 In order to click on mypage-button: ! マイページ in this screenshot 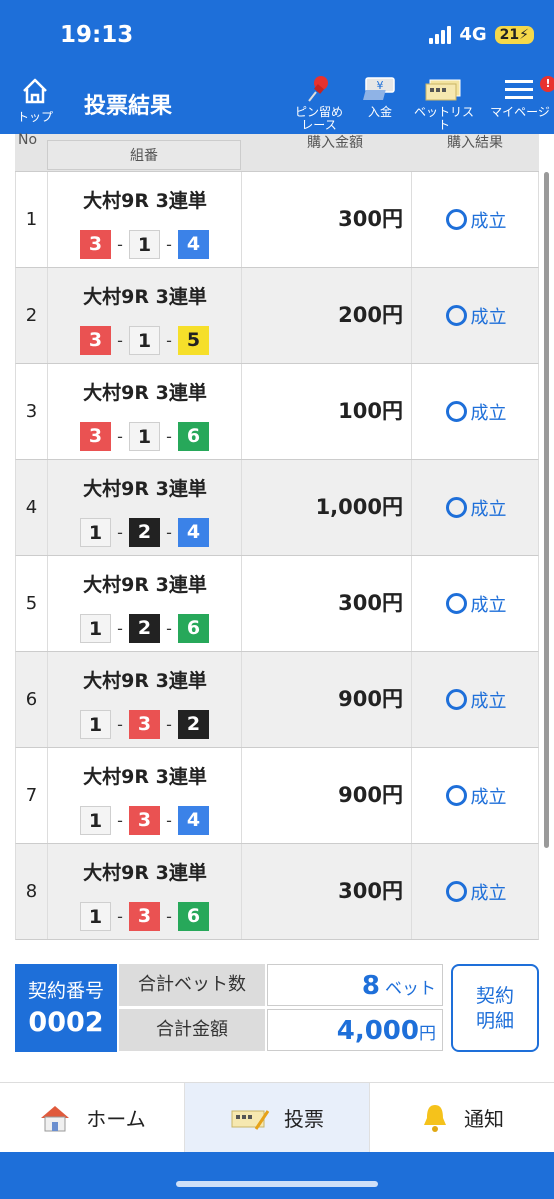, I will do `click(521, 96)`.